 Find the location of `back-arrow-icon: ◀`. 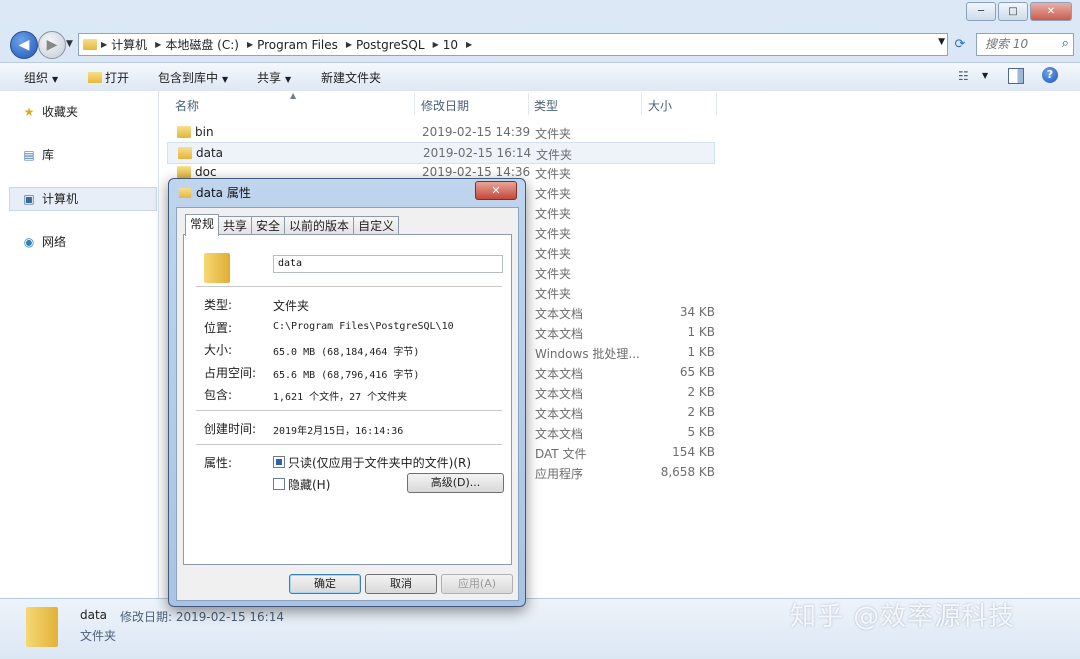

back-arrow-icon: ◀ is located at coordinates (24, 45).